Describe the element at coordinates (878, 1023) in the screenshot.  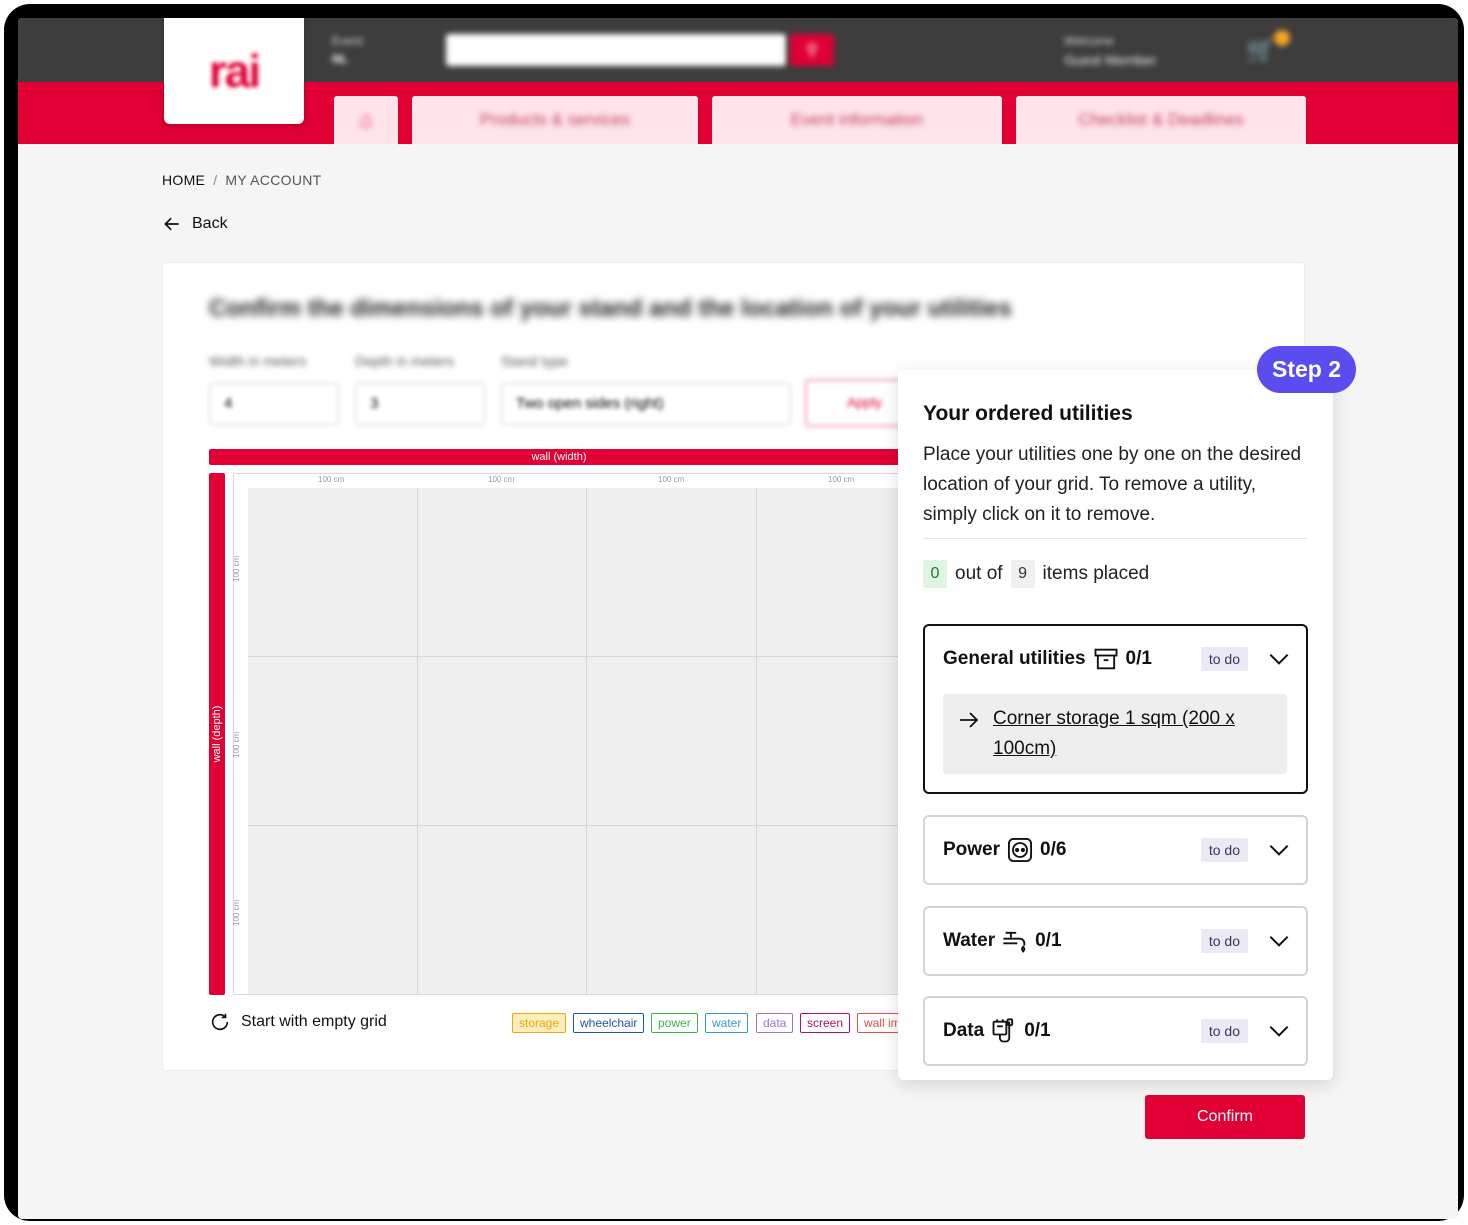
I see `legend-chip-wall-im: wall im` at that location.